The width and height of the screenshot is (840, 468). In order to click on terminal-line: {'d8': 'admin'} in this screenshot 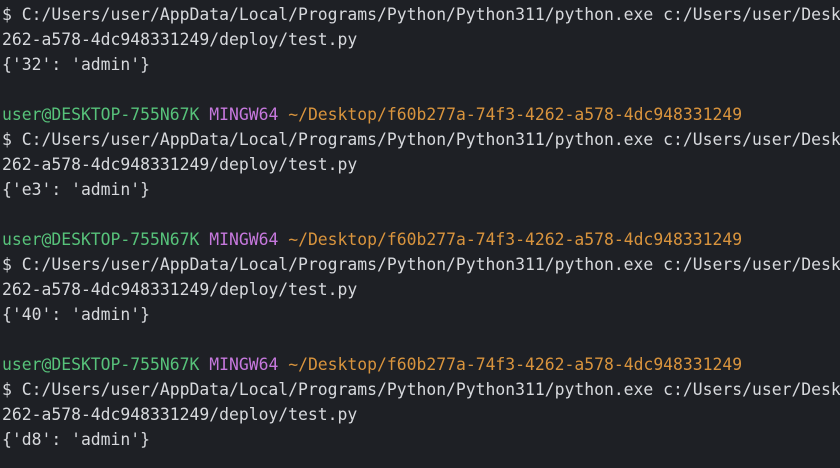, I will do `click(76, 439)`.